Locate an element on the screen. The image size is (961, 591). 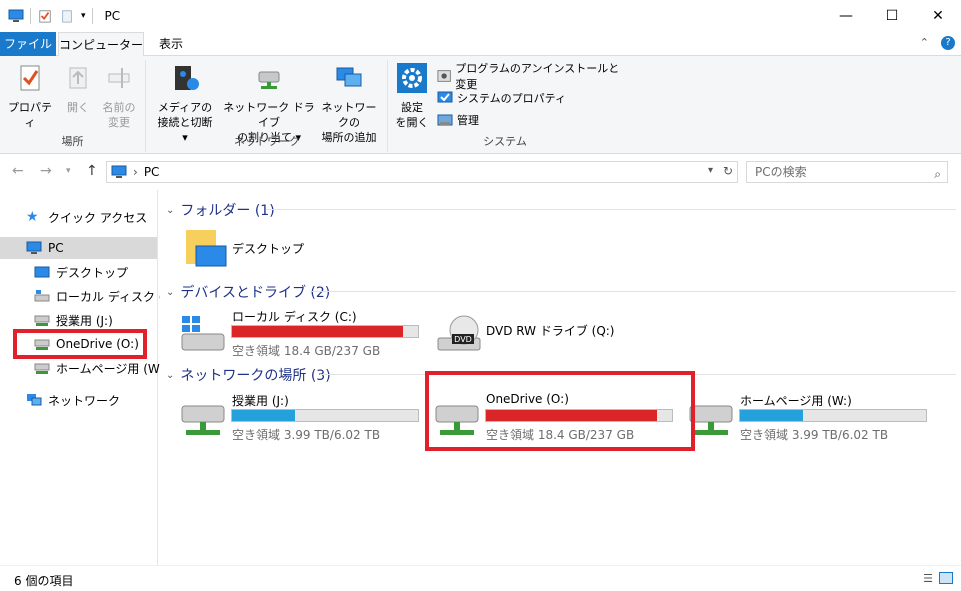
open-settings-button: 設定 を開く is located at coordinates (412, 96).